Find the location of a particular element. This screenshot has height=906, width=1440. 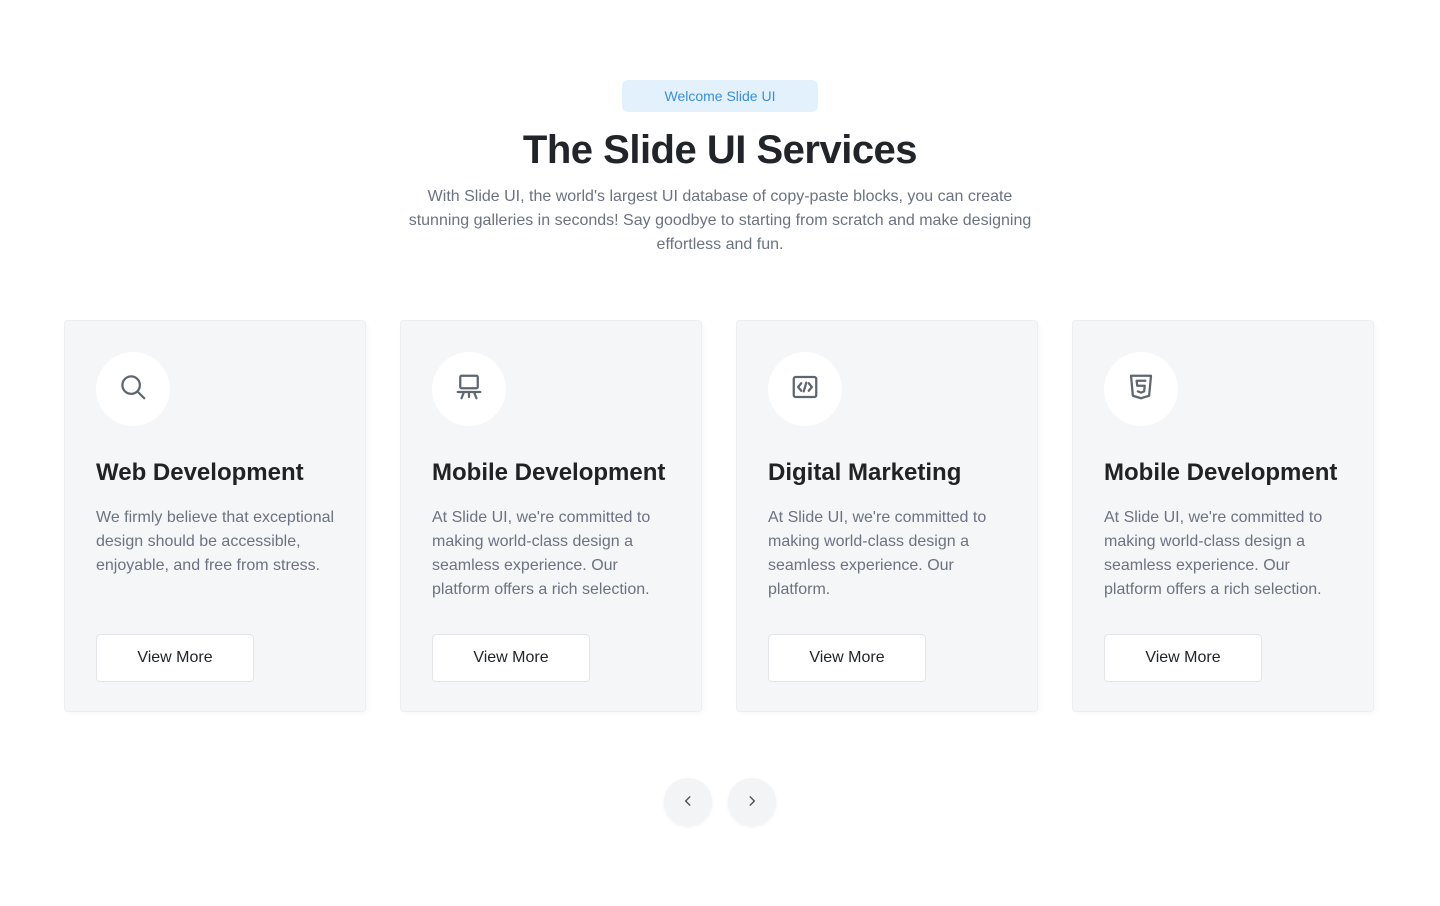

welcome-badge: Welcome Slide UI is located at coordinates (720, 96).